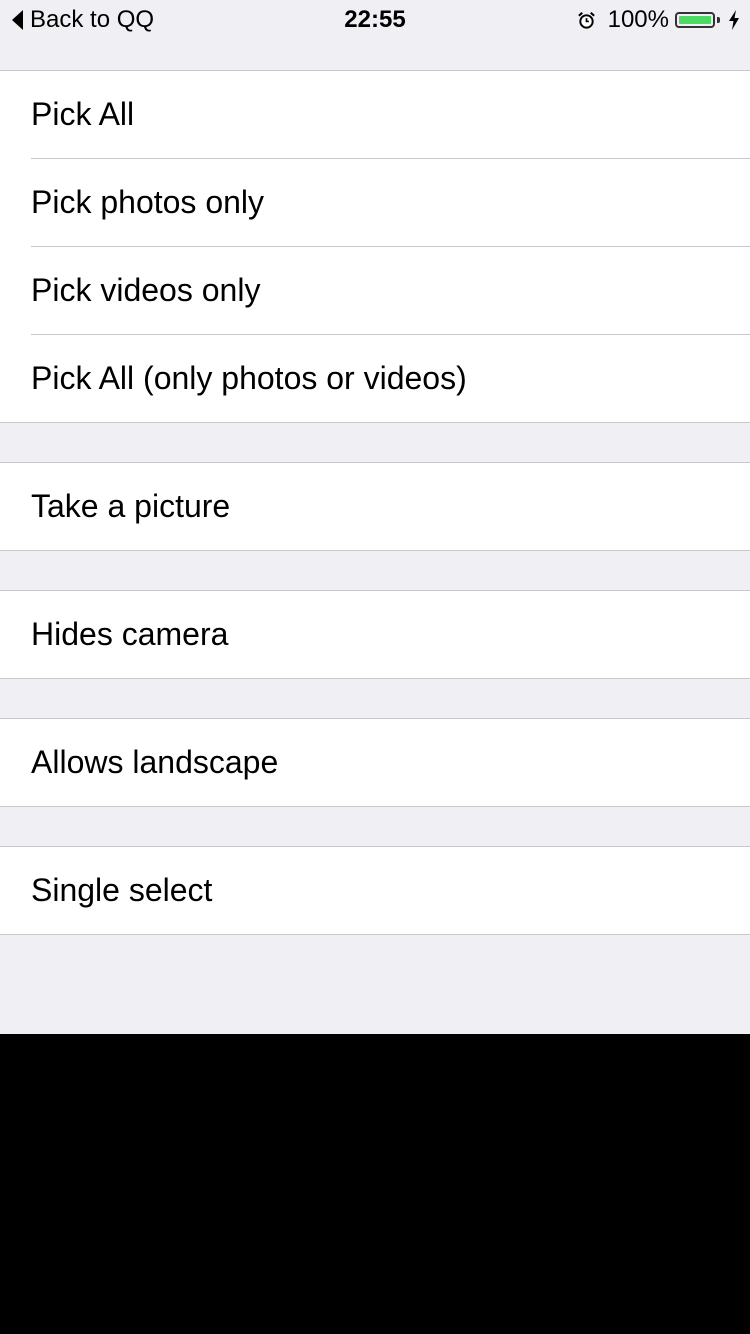  I want to click on row-label: Take a picture, so click(131, 506).